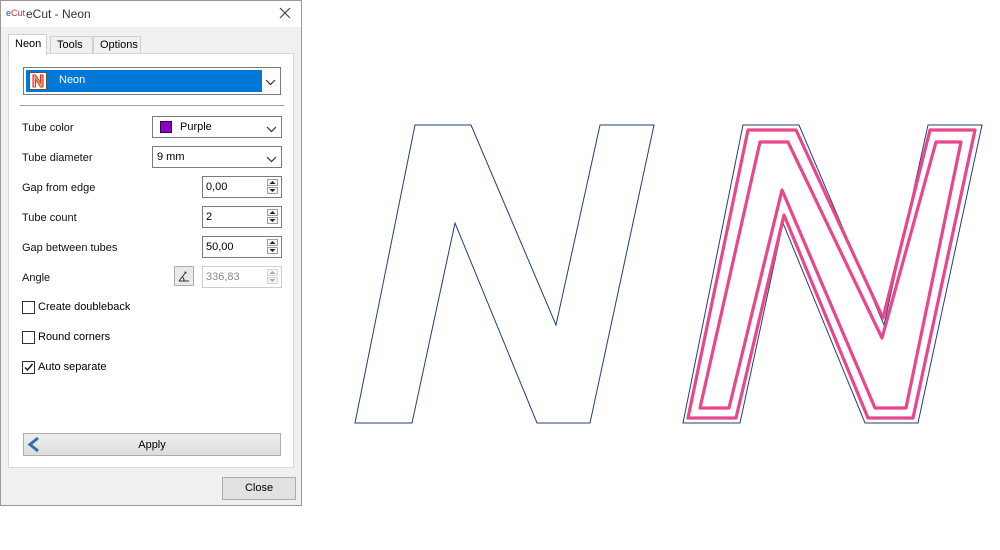 This screenshot has width=1000, height=550. What do you see at coordinates (38, 81) in the screenshot?
I see `neon-n-icon` at bounding box center [38, 81].